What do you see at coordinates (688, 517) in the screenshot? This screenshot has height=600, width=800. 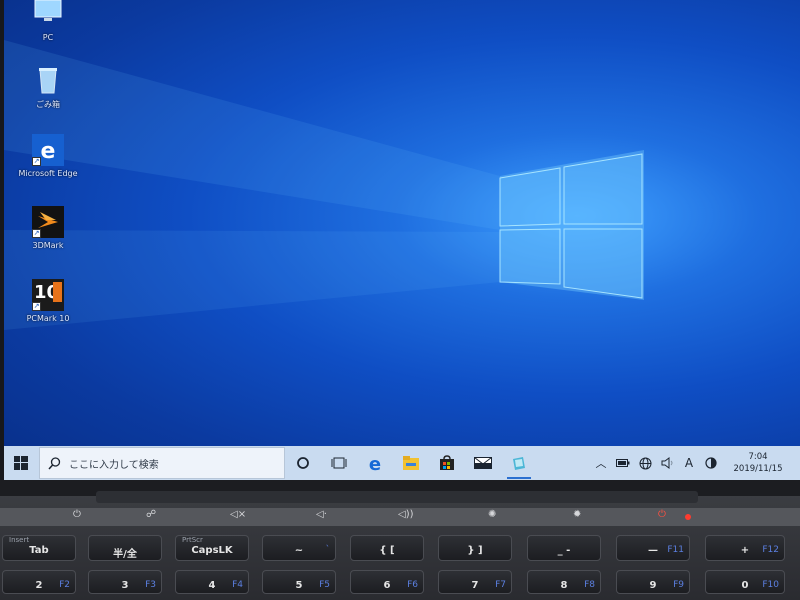 I see `power-led` at bounding box center [688, 517].